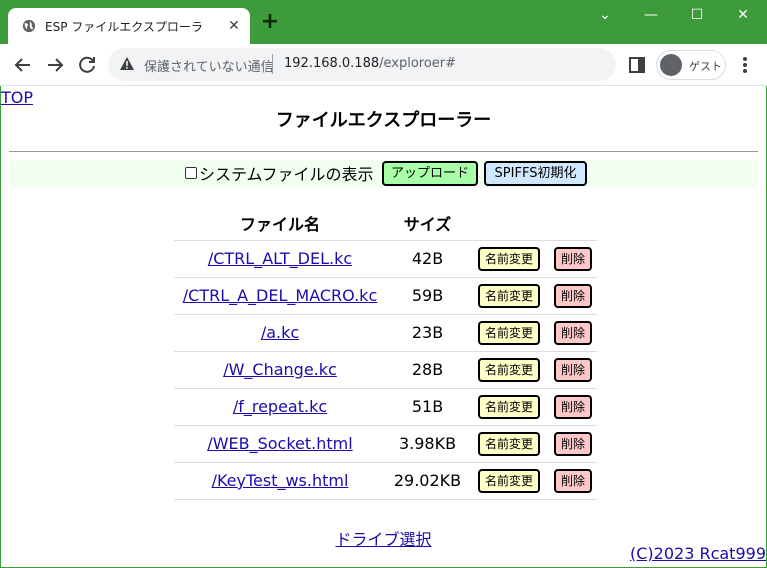 Image resolution: width=767 pixels, height=568 pixels. I want to click on avatar-icon, so click(671, 65).